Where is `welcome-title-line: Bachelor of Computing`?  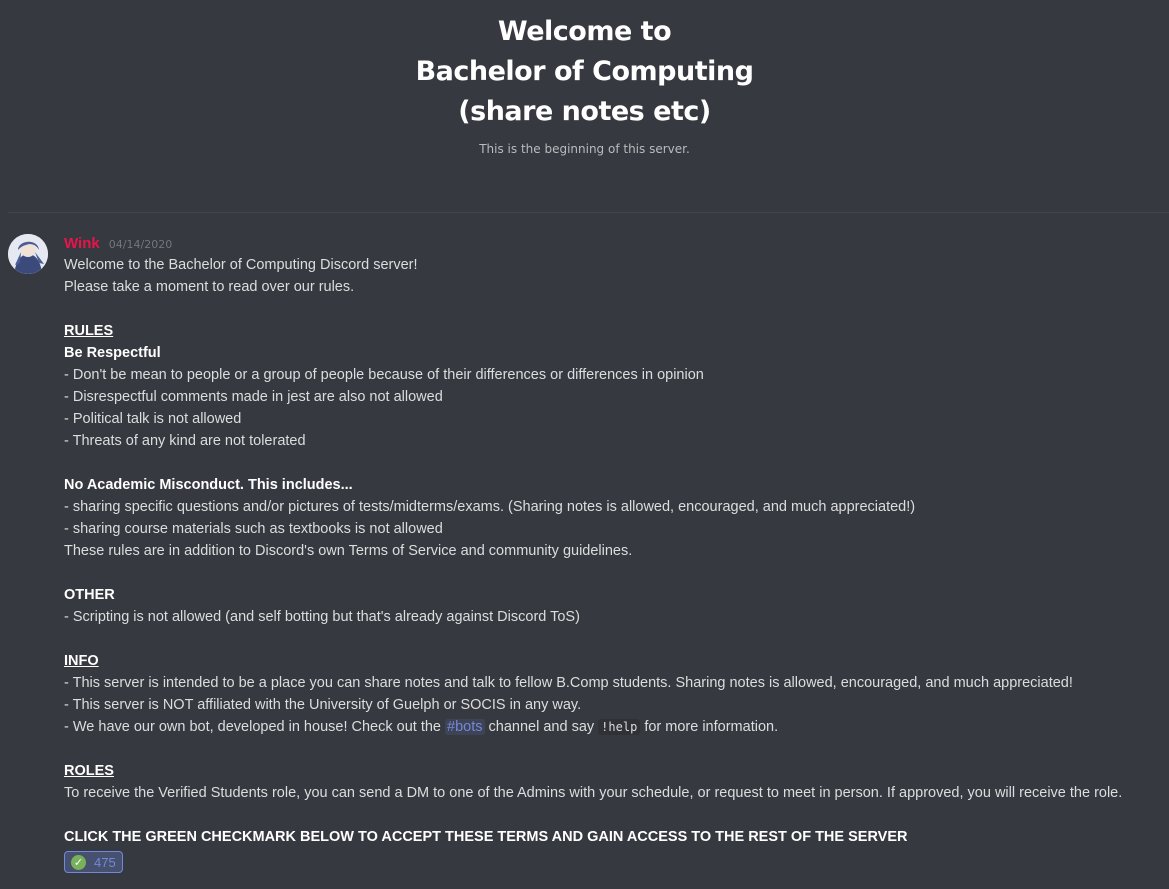 welcome-title-line: Bachelor of Computing is located at coordinates (584, 71).